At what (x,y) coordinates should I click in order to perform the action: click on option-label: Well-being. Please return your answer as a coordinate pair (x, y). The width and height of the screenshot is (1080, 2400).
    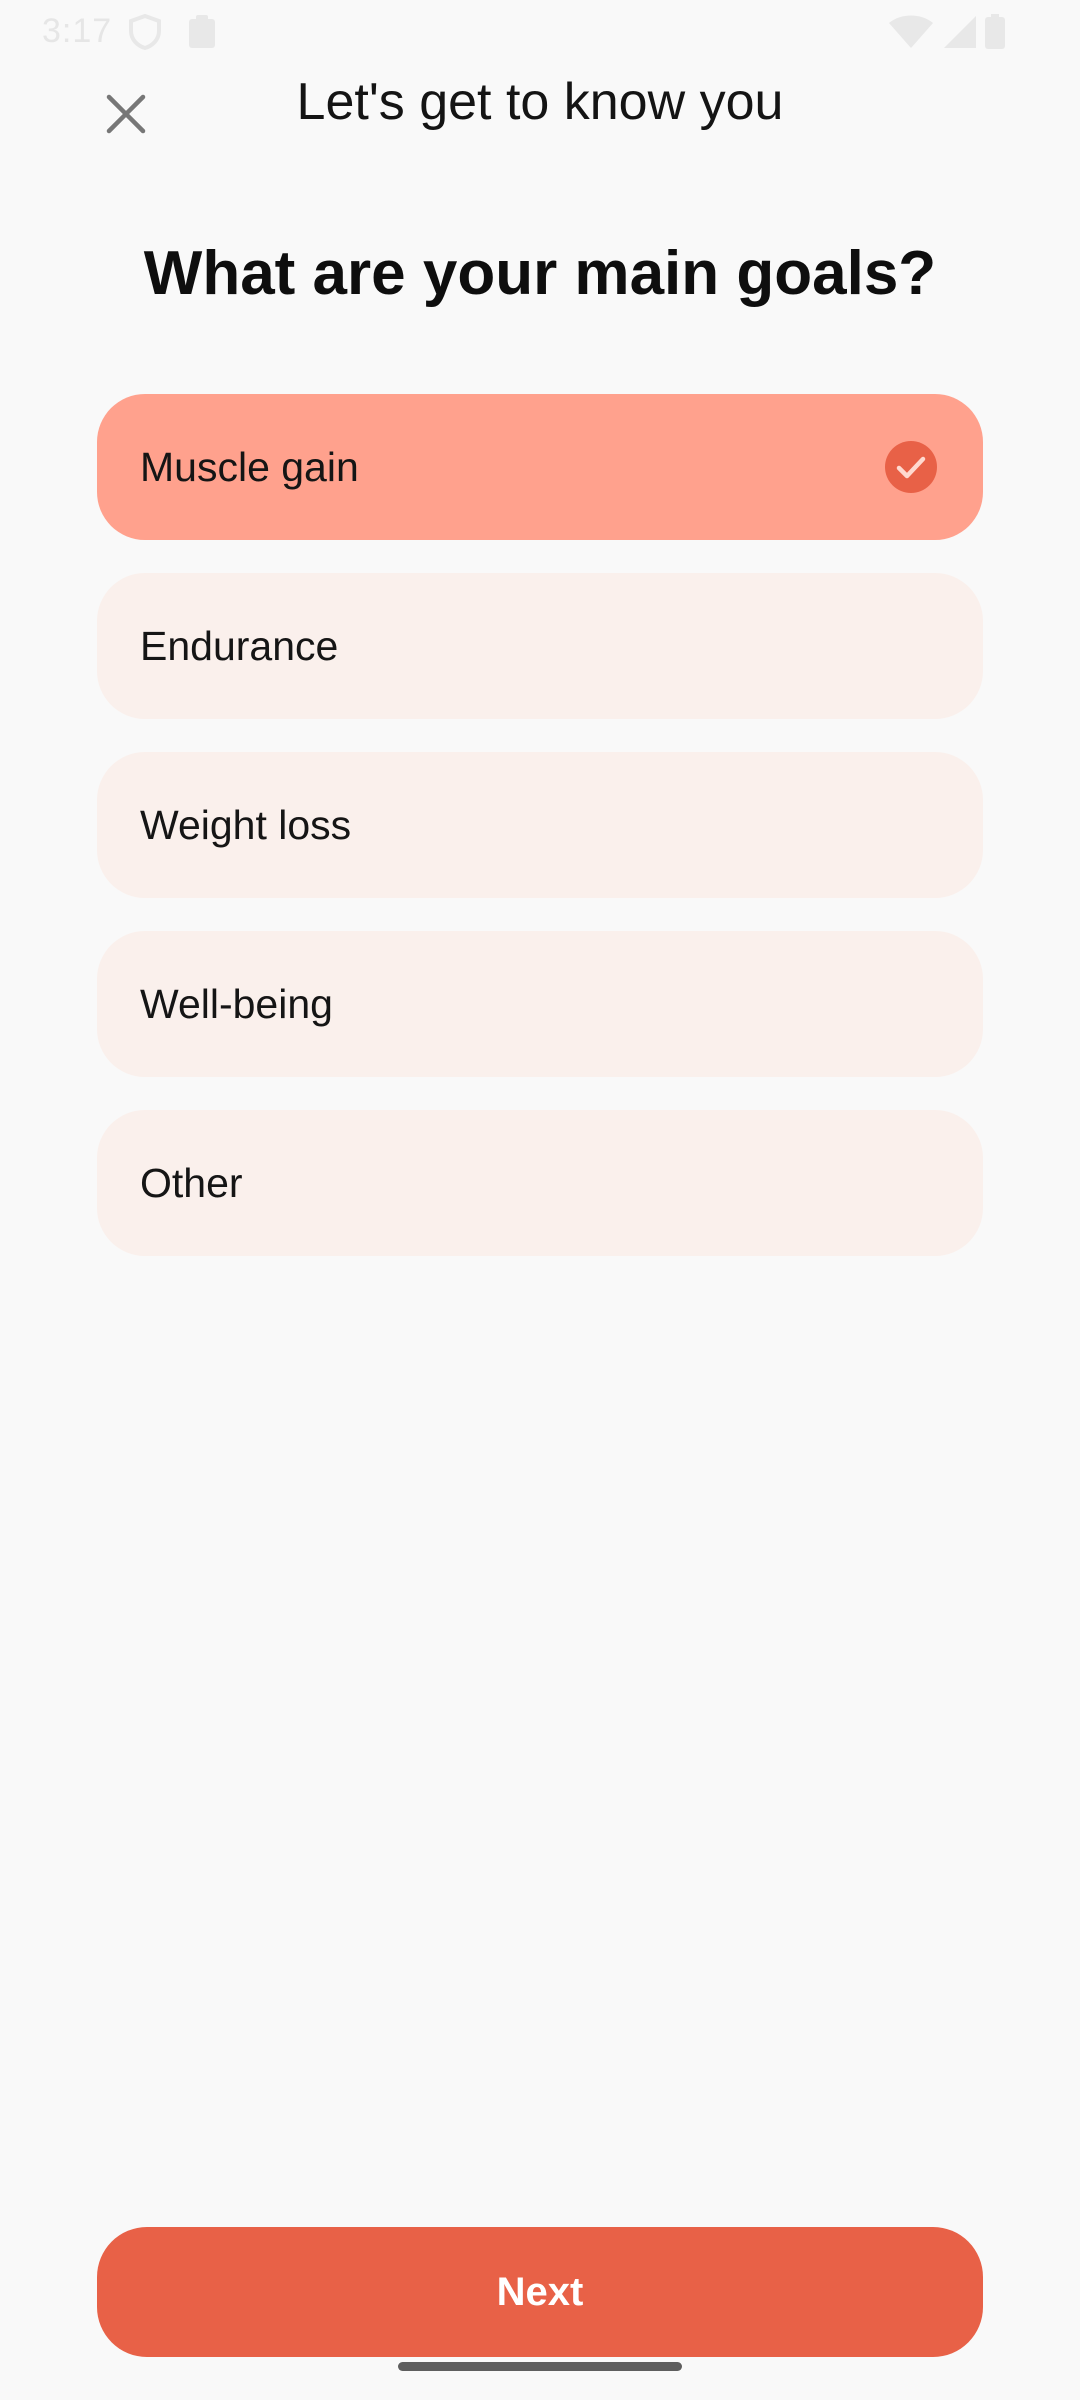
    Looking at the image, I should click on (236, 1003).